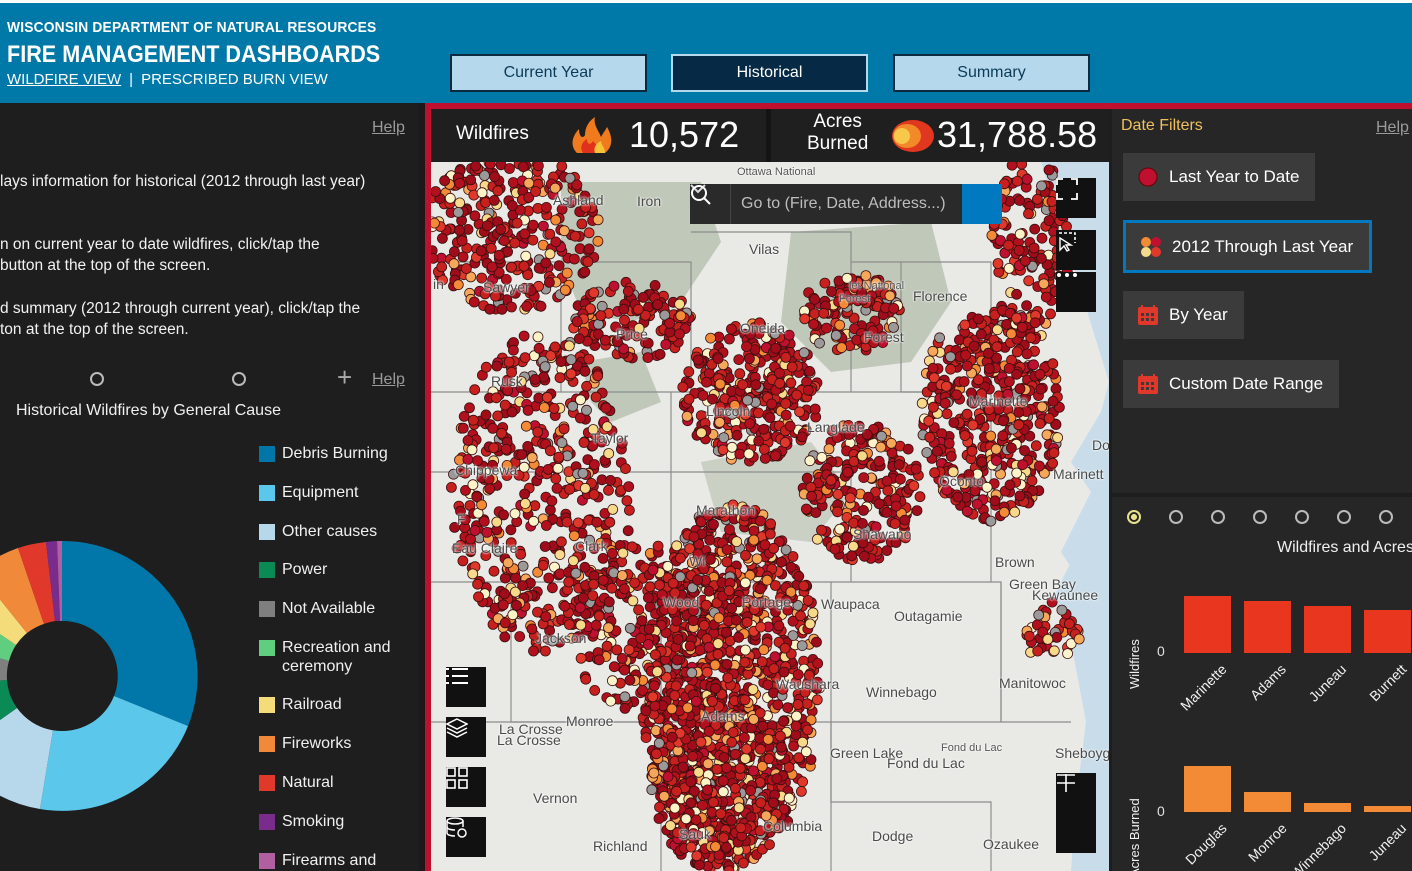 The width and height of the screenshot is (1412, 871). I want to click on tab-current-year: Current Year, so click(548, 73).